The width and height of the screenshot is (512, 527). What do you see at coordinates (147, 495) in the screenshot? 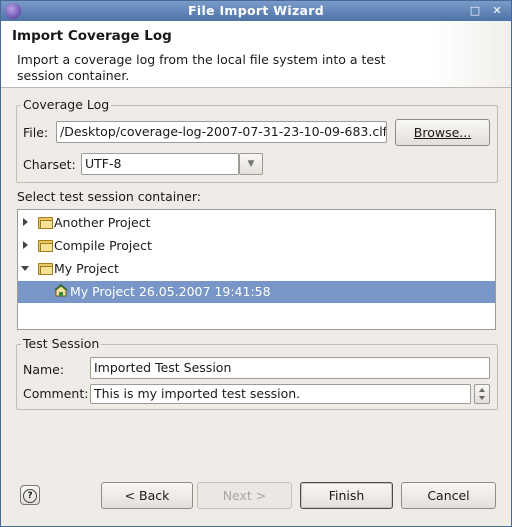
I see `back-button: < Back` at bounding box center [147, 495].